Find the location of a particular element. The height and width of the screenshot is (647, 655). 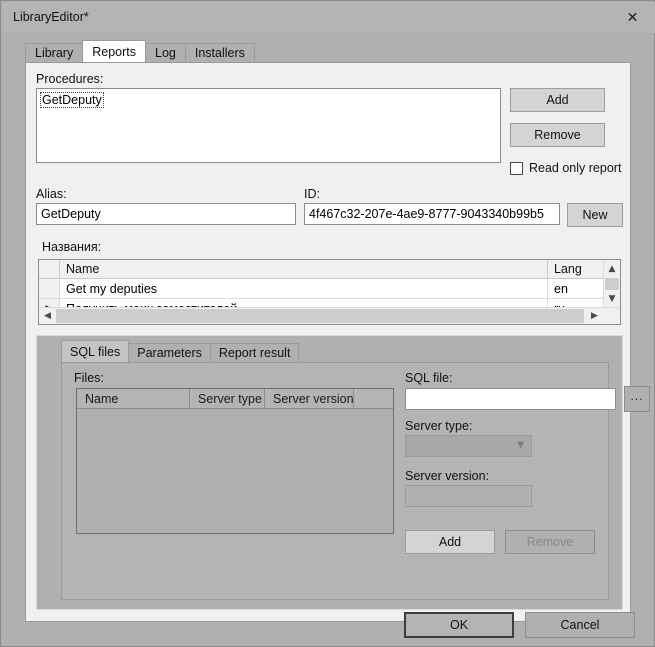

column-header-server-version: Server version is located at coordinates (309, 398).